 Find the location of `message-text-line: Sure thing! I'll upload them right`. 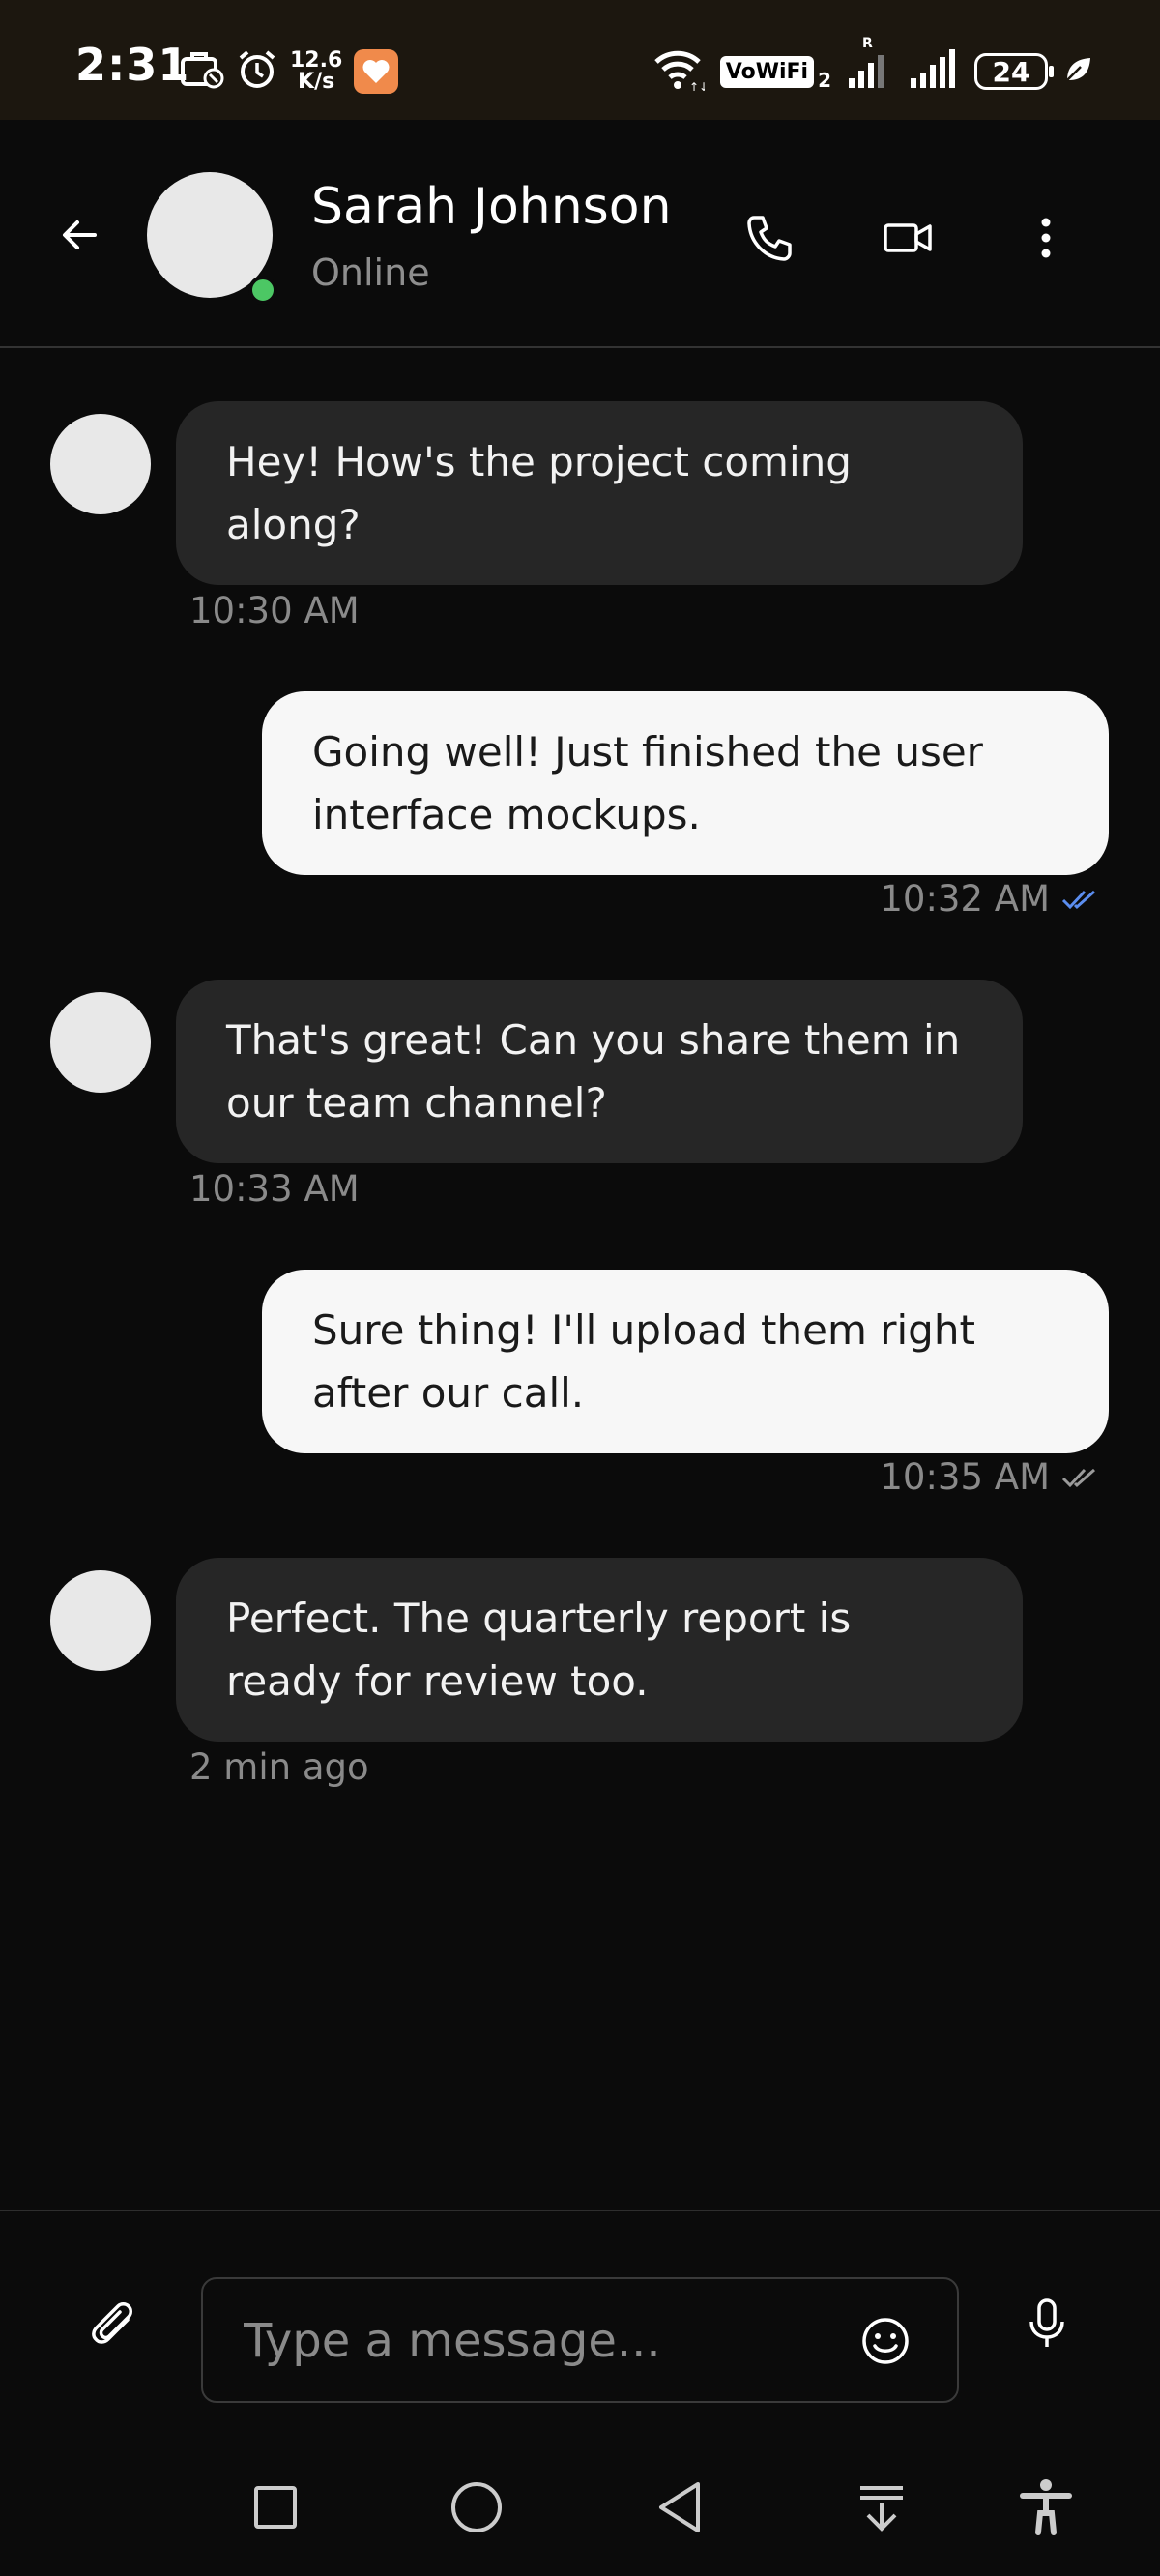

message-text-line: Sure thing! I'll upload them right is located at coordinates (643, 1330).